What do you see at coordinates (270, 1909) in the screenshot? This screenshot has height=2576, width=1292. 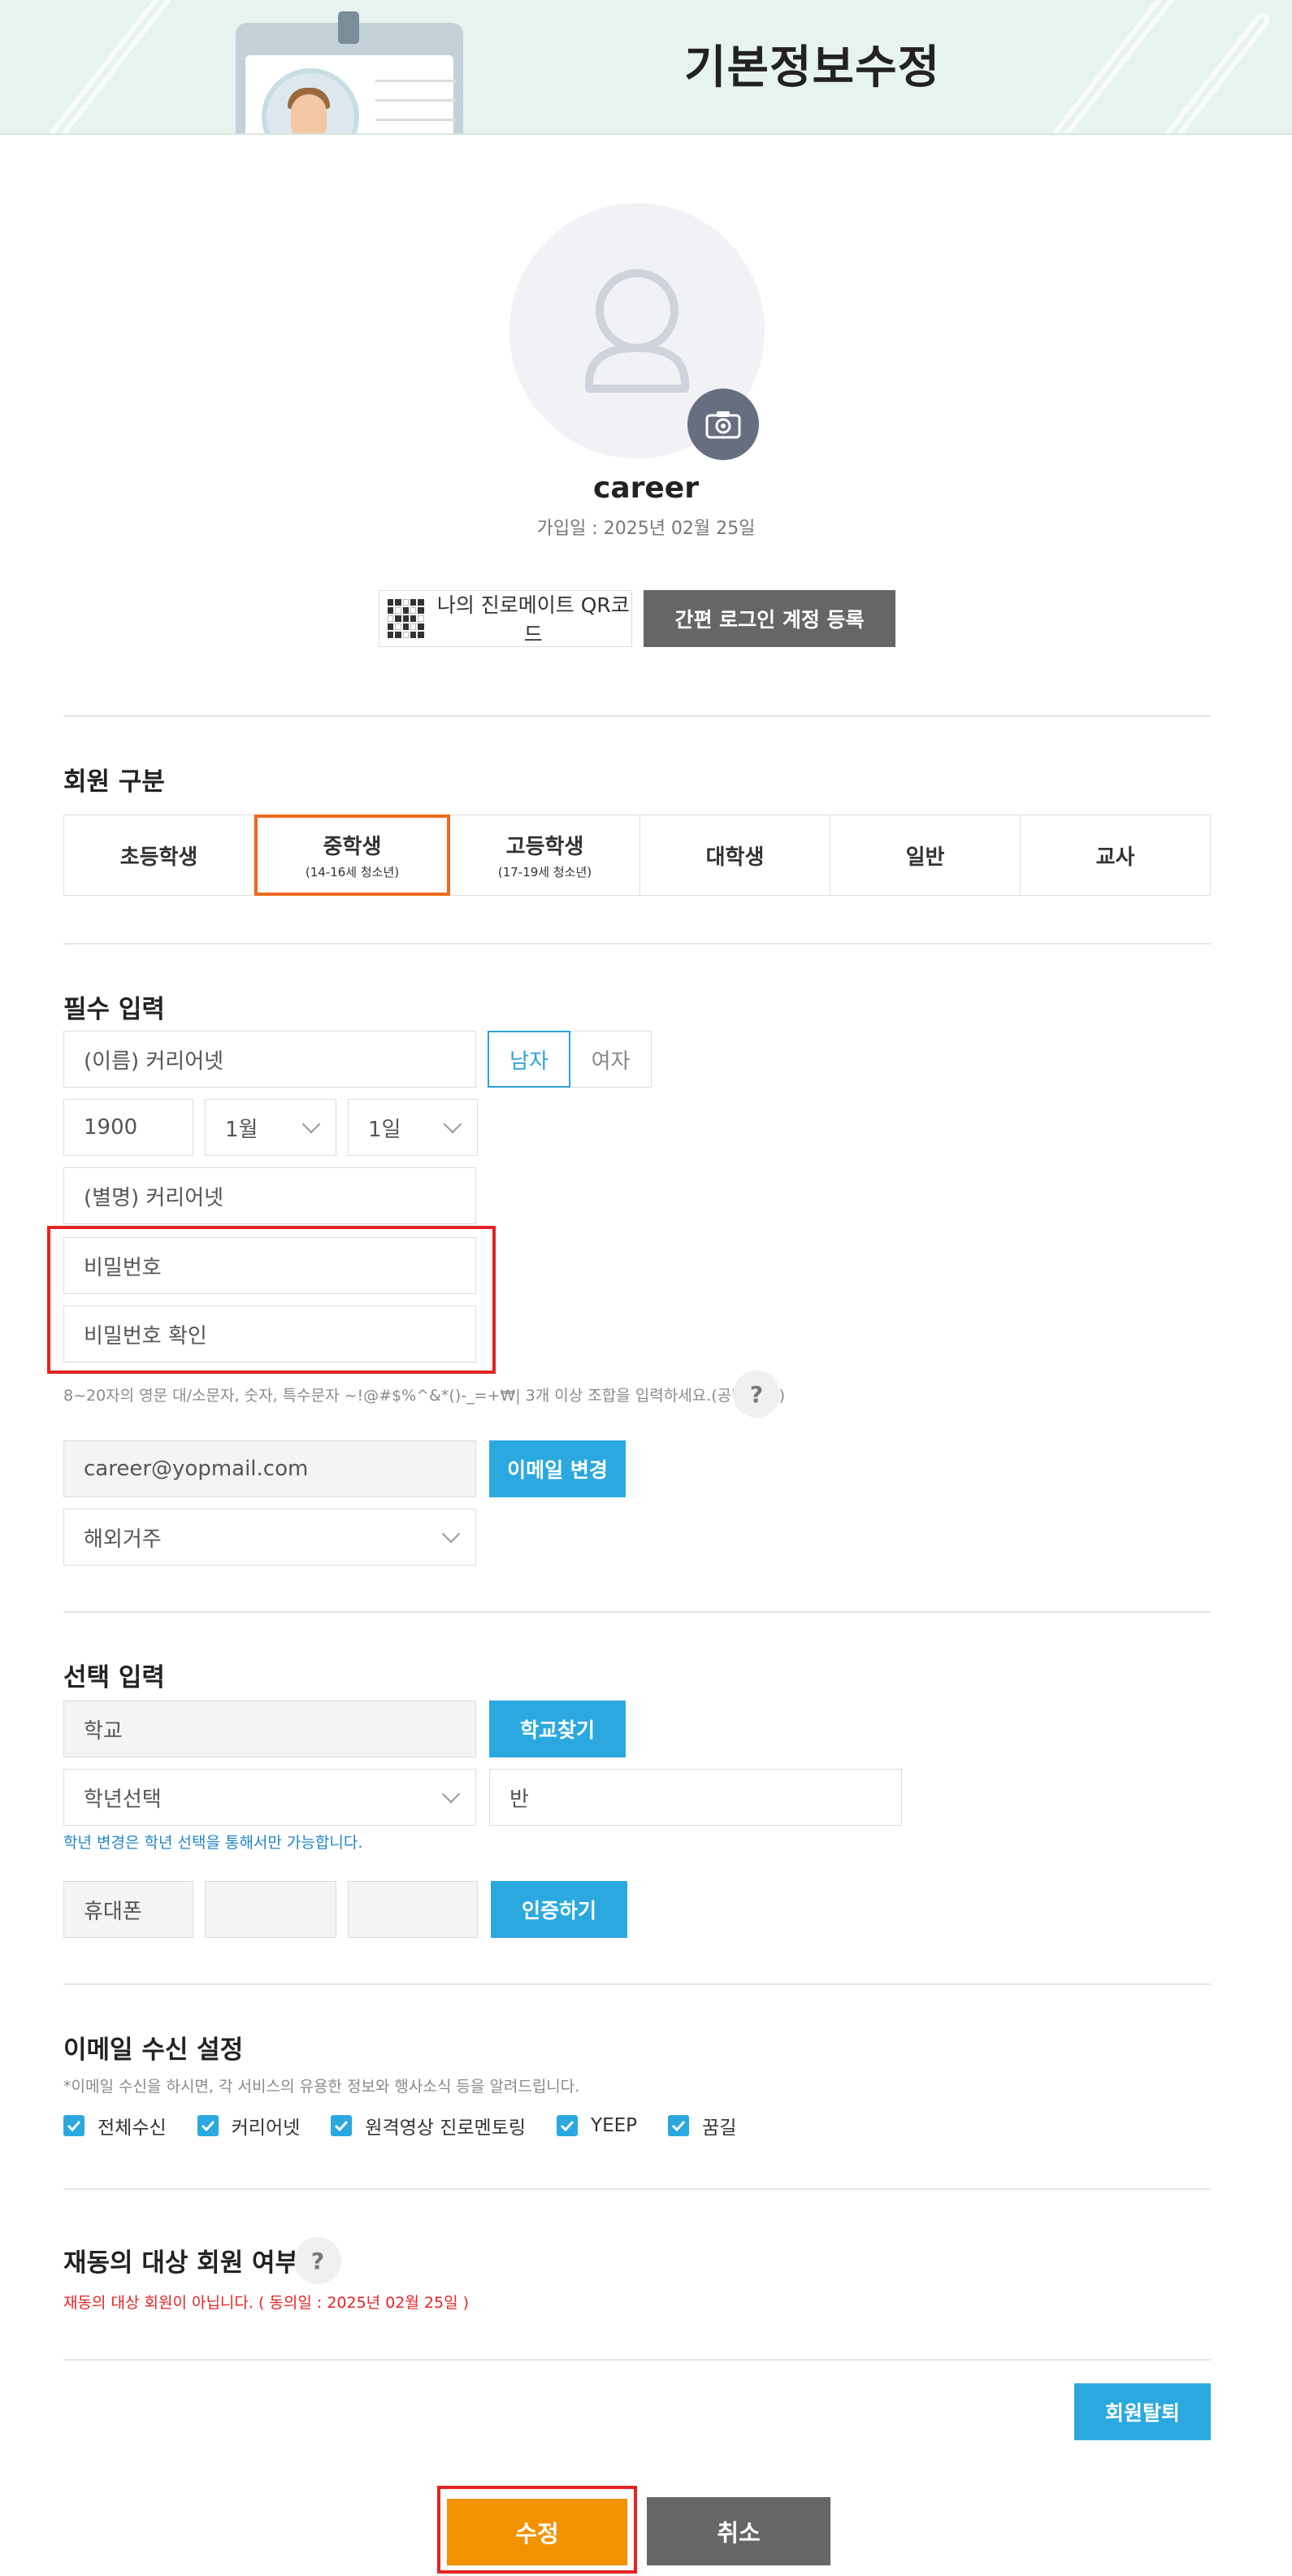 I see `phone-middle-field` at bounding box center [270, 1909].